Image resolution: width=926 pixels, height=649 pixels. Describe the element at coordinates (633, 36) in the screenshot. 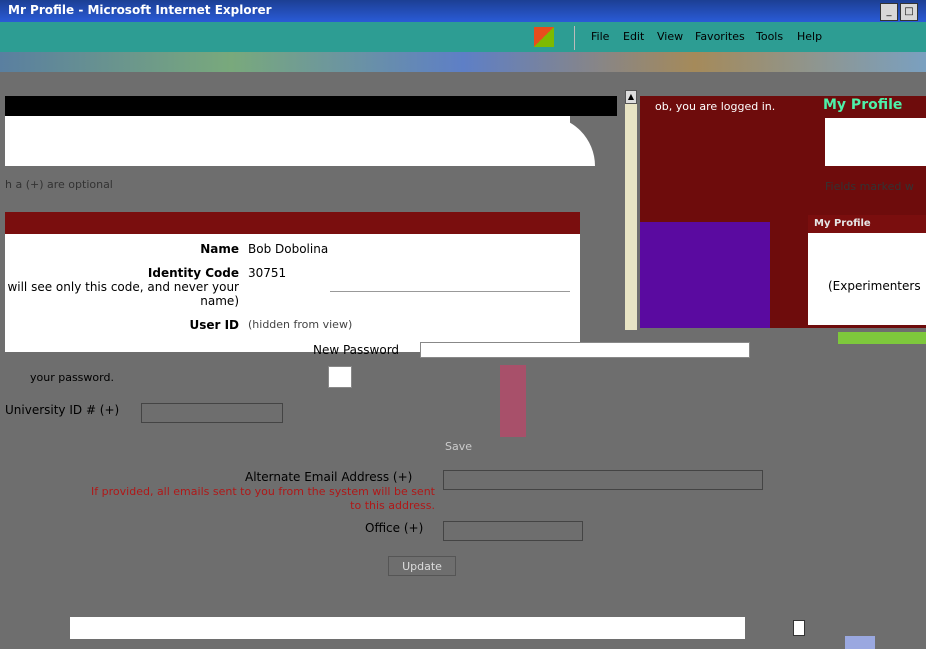

I see `menu-edit: Edit` at that location.